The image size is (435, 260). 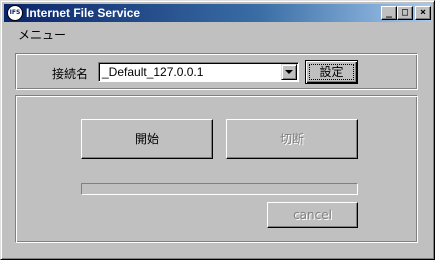 I want to click on close-button: ×, so click(x=423, y=13).